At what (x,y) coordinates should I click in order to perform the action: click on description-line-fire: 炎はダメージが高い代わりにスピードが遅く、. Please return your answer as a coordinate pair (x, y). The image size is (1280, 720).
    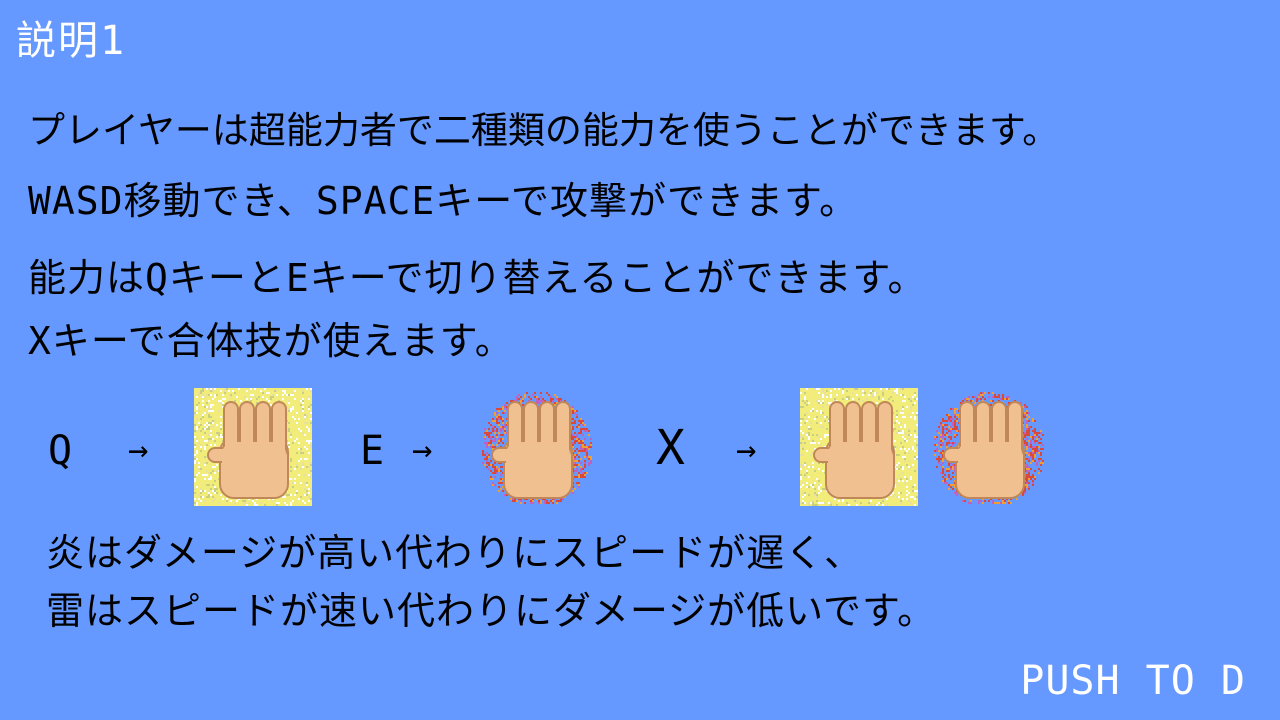
    Looking at the image, I should click on (455, 553).